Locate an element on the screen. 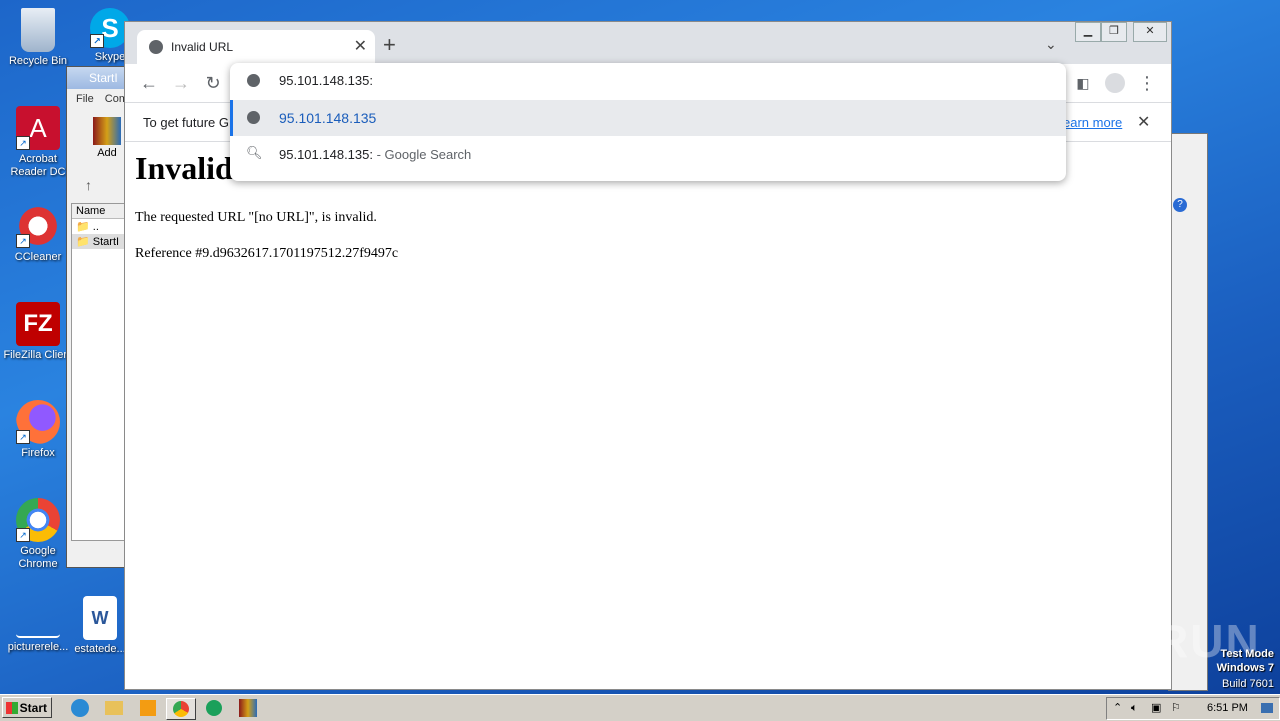 The height and width of the screenshot is (721, 1280). watermark-os: Windows 7 is located at coordinates (1245, 668).